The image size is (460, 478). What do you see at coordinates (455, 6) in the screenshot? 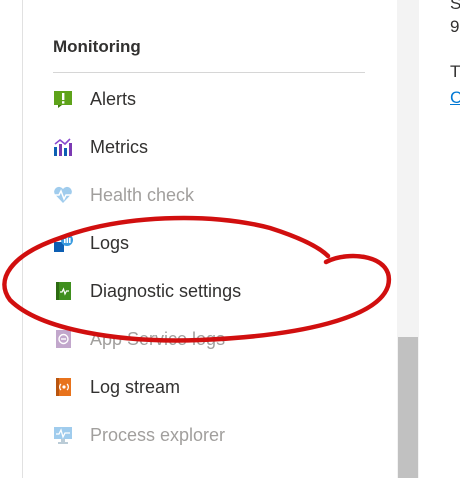
I see `right-pane-text: S` at bounding box center [455, 6].